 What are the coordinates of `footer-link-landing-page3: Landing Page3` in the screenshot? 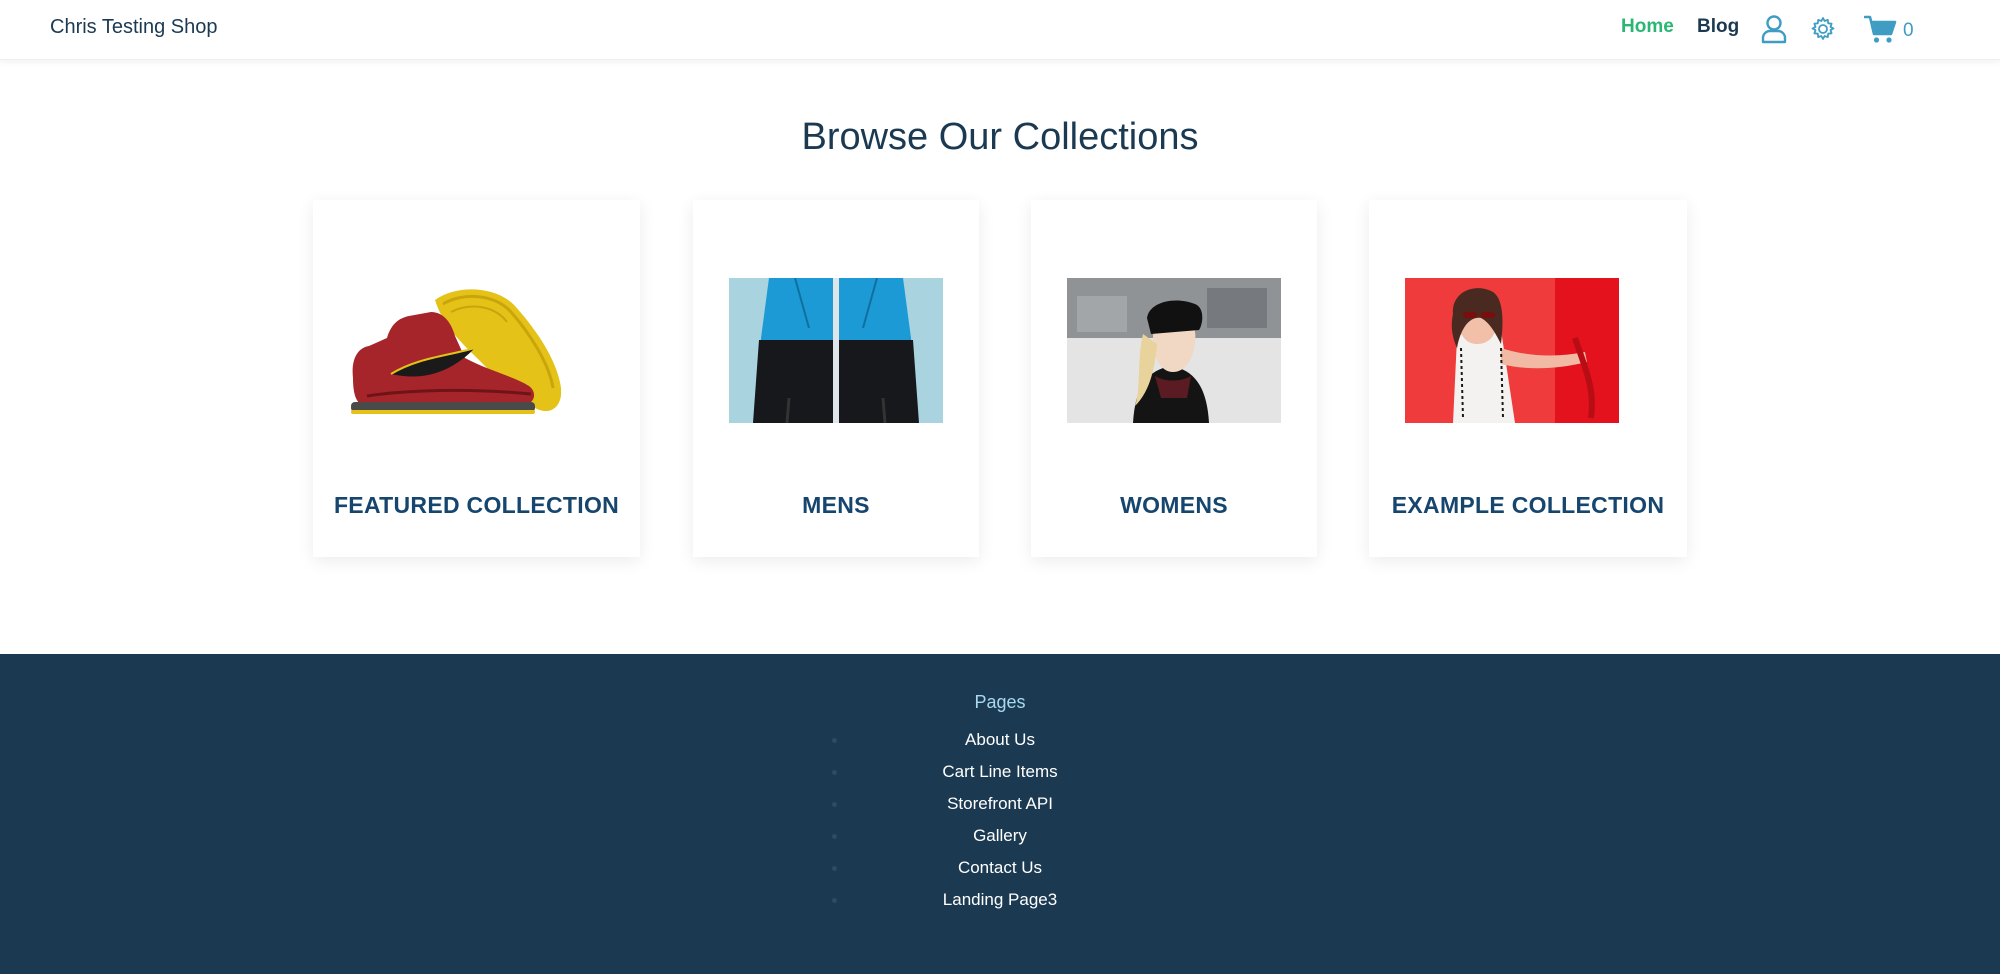 It's located at (1000, 899).